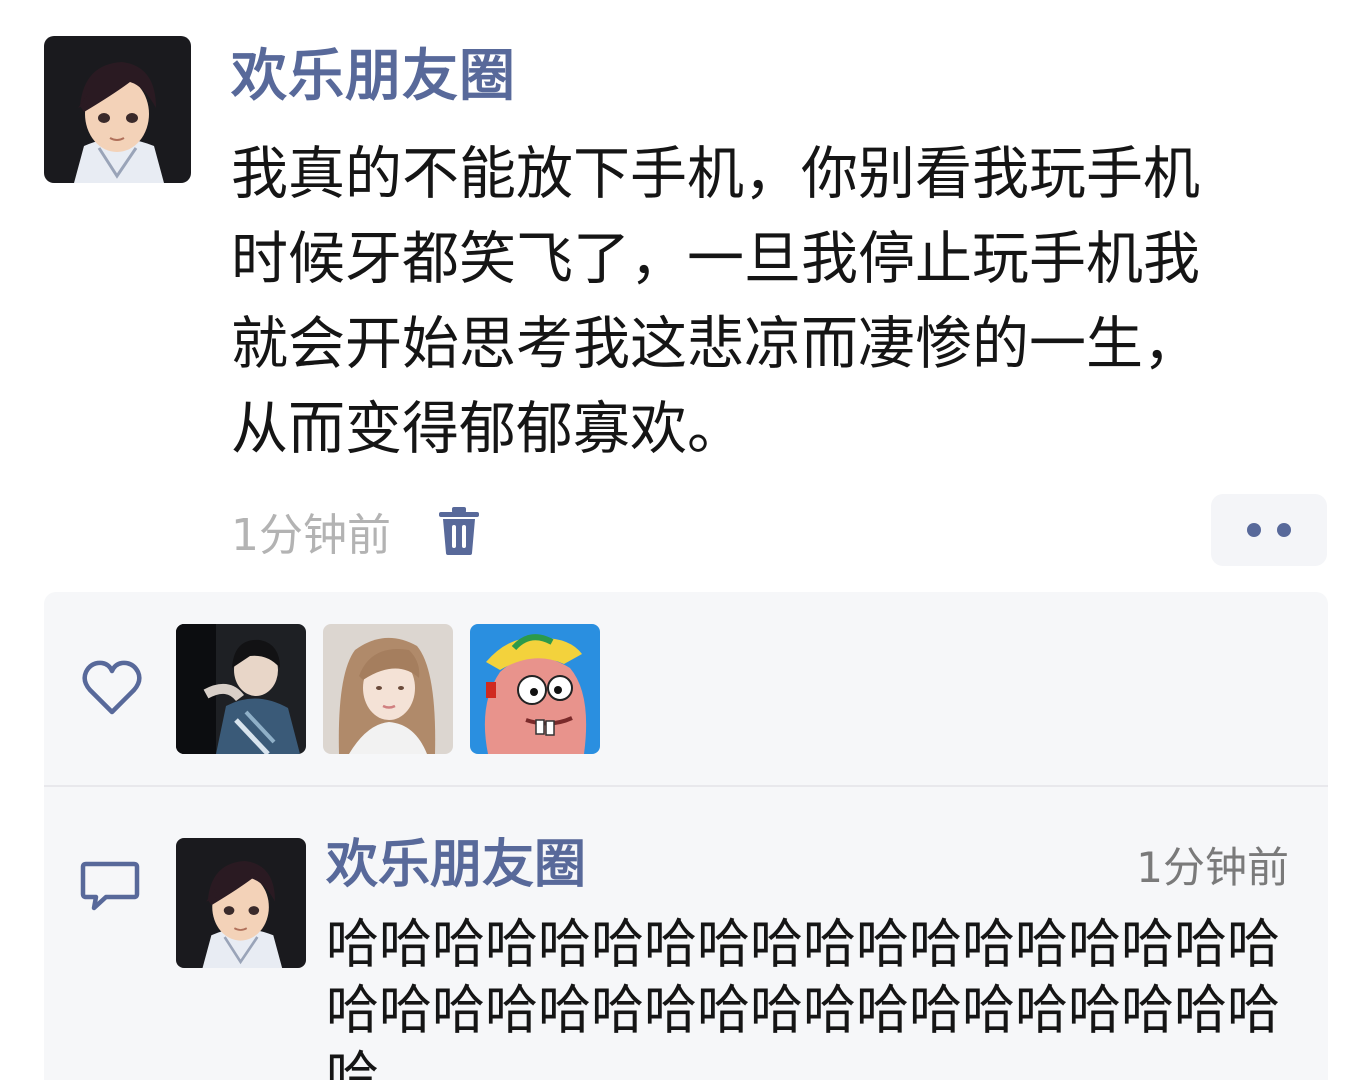  I want to click on trash-icon, so click(459, 531).